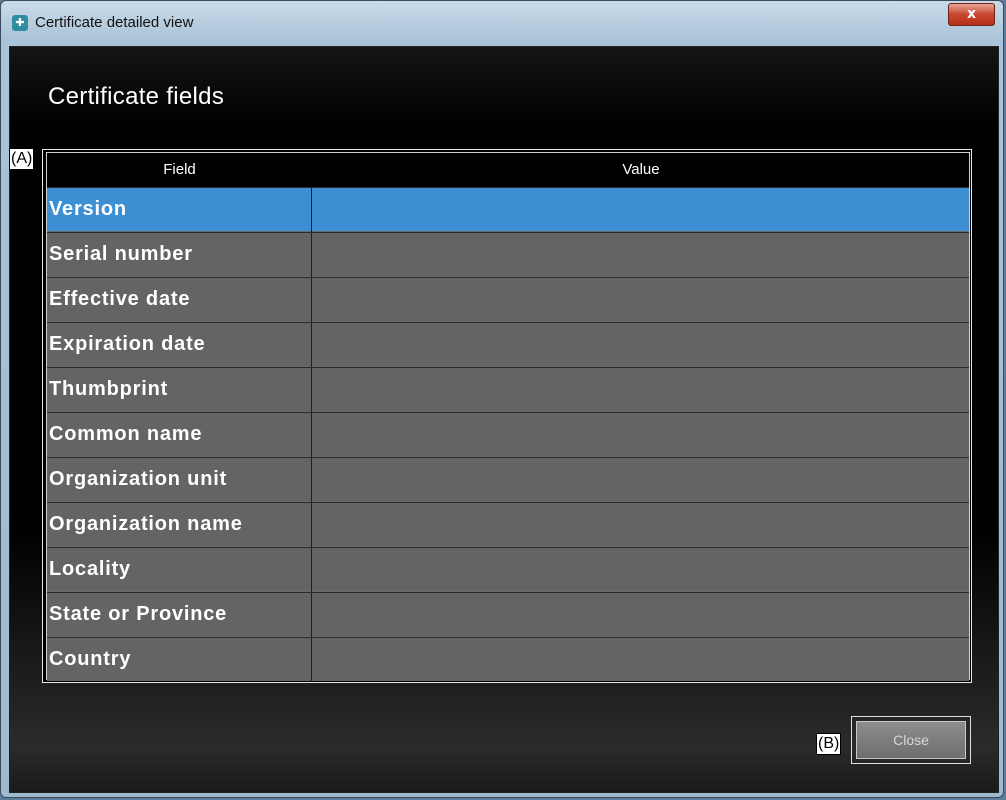 This screenshot has height=800, width=1006. I want to click on table-row: Thumbprint, so click(508, 389).